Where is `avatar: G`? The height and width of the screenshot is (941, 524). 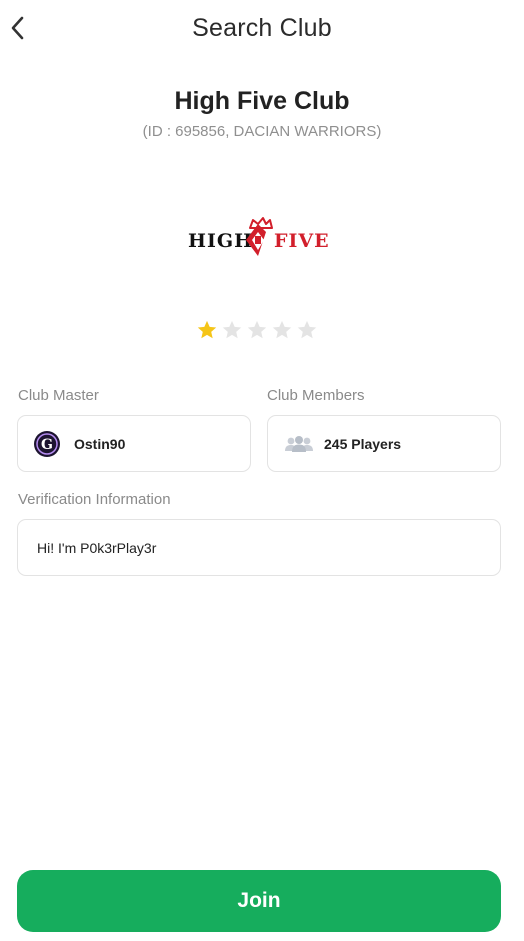 avatar: G is located at coordinates (47, 443).